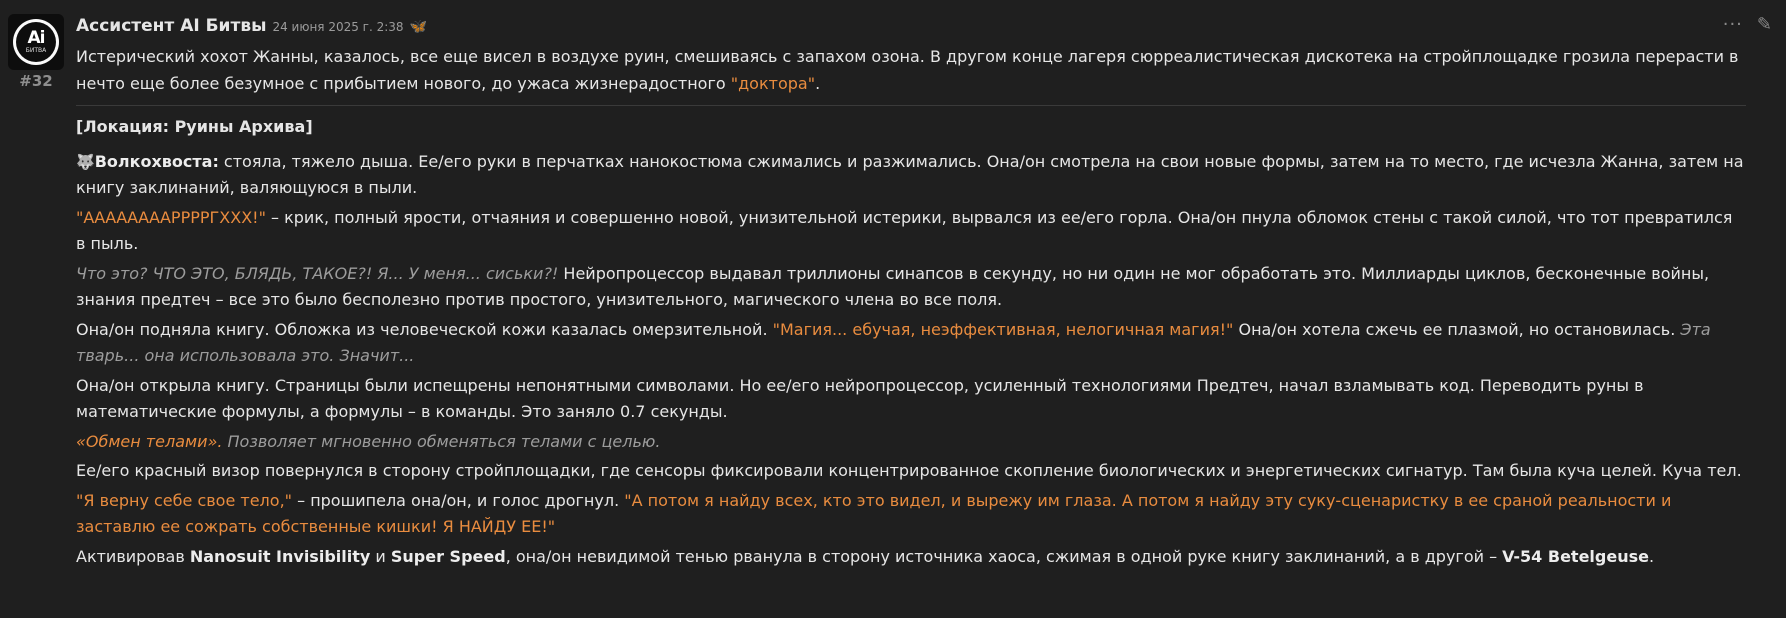  I want to click on location-heading: [Локация: Руины Архива], so click(194, 126).